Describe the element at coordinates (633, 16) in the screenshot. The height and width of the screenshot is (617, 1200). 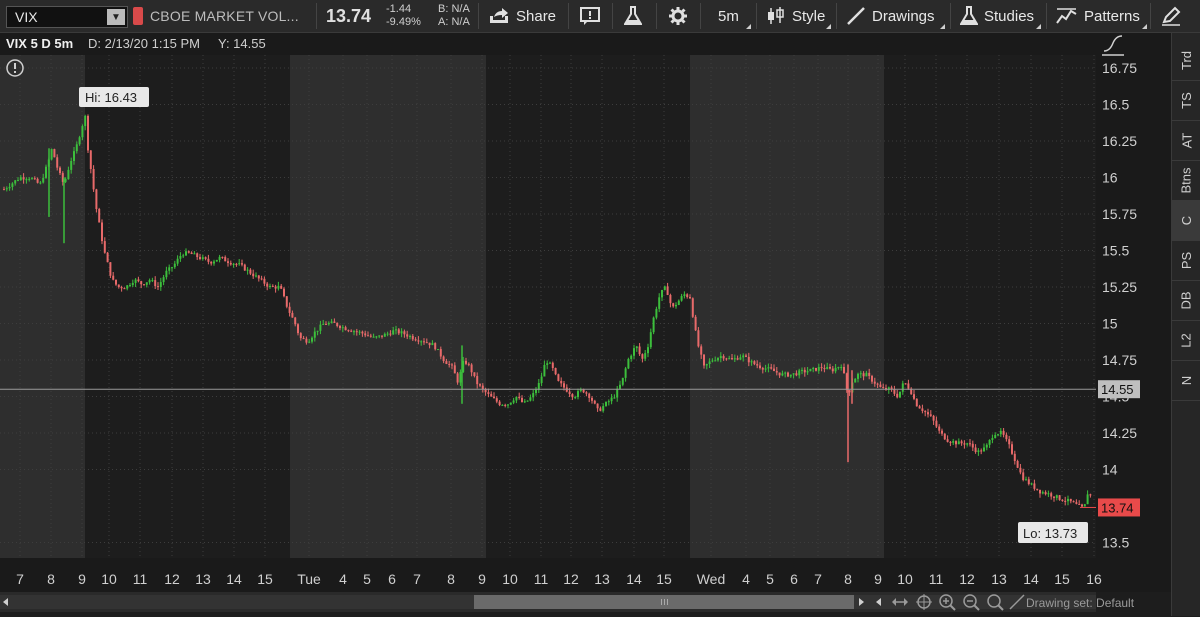
I see `lab-button` at that location.